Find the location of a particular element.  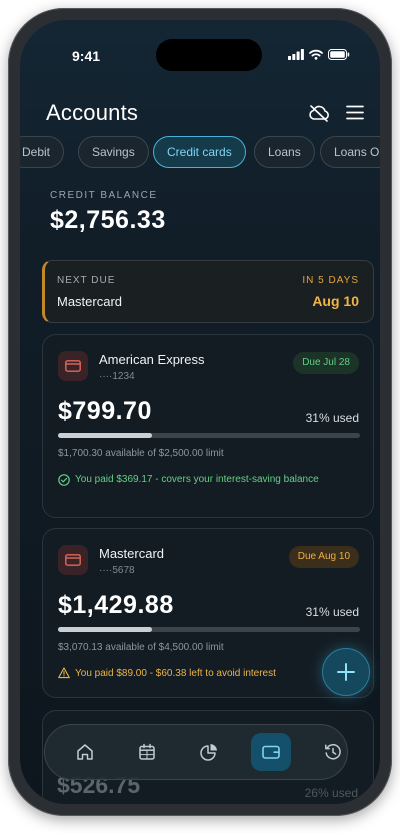

tab-loans-out: Loans Ou is located at coordinates (350, 152).